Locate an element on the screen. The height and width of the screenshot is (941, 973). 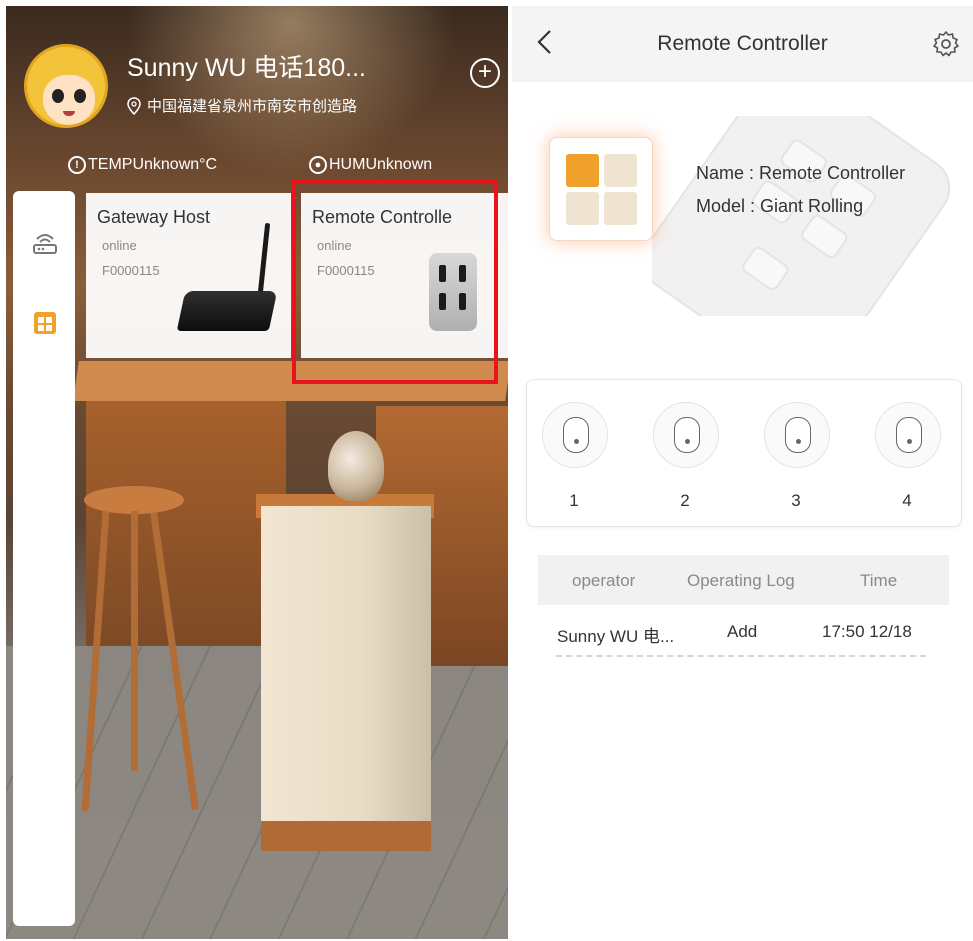
humidity-readout: ● HUMUnknown is located at coordinates (370, 165).